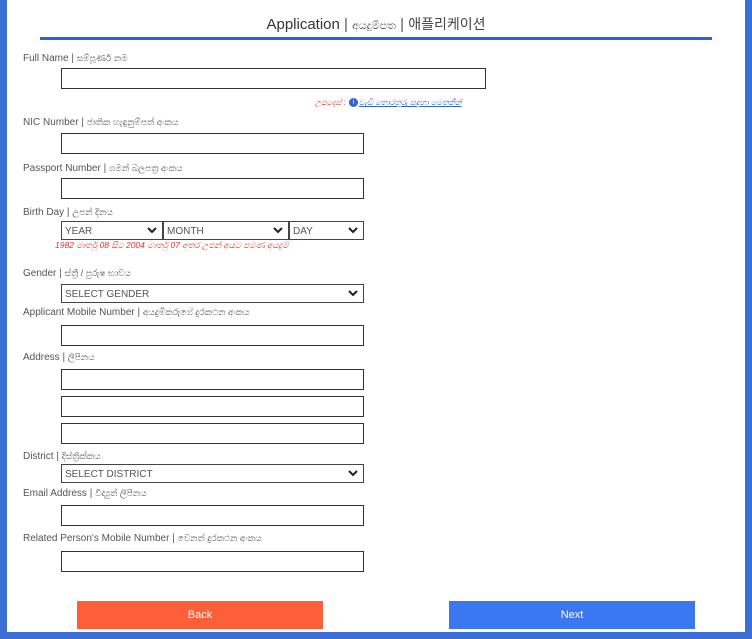 Image resolution: width=752 pixels, height=639 pixels. Describe the element at coordinates (79, 312) in the screenshot. I see `mobile-label-en: Applicant Mobile Number` at that location.